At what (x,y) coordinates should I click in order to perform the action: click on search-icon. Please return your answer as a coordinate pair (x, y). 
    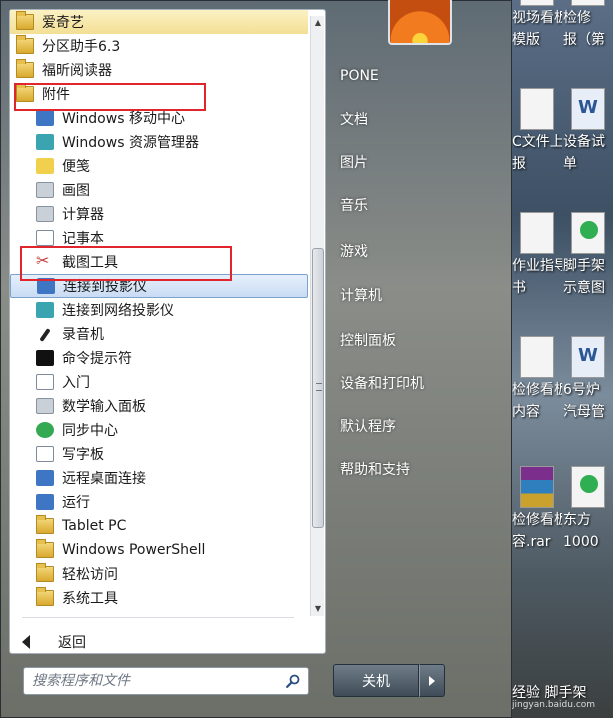
    Looking at the image, I should click on (293, 681).